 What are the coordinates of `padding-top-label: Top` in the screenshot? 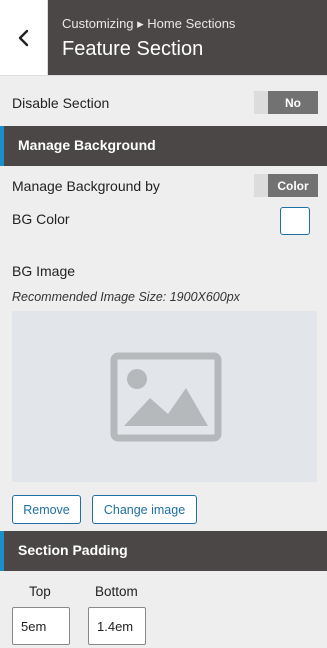 It's located at (40, 591).